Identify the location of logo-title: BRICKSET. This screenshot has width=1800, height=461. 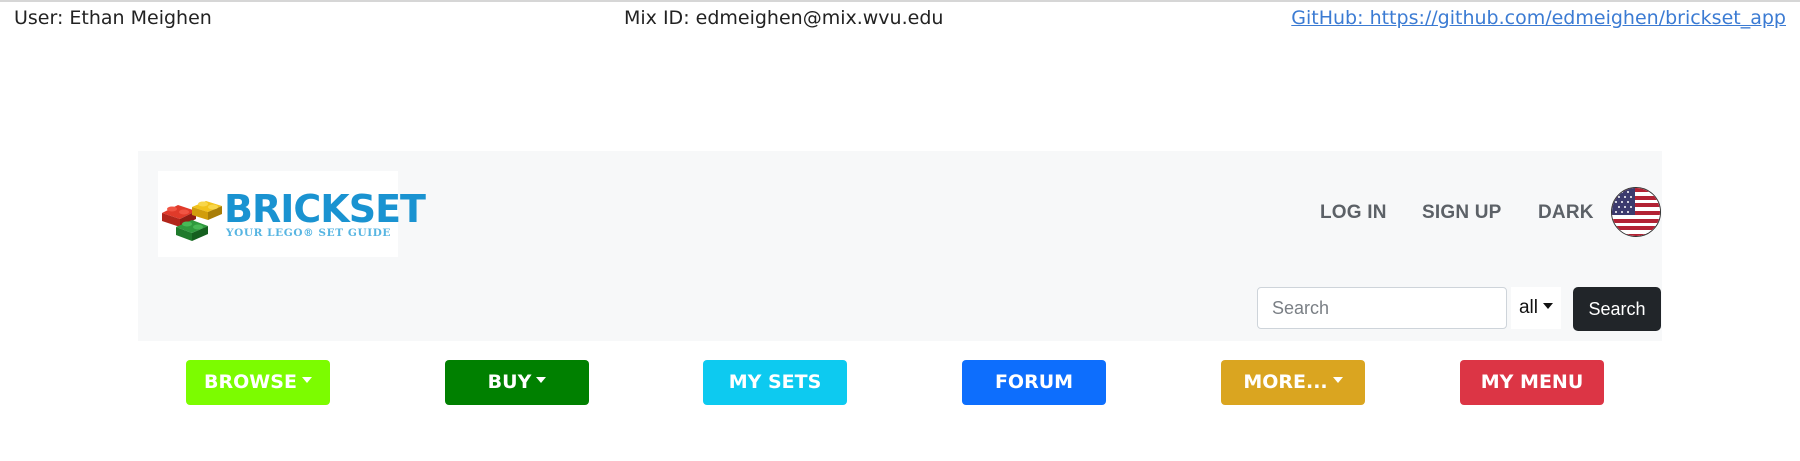
(325, 209).